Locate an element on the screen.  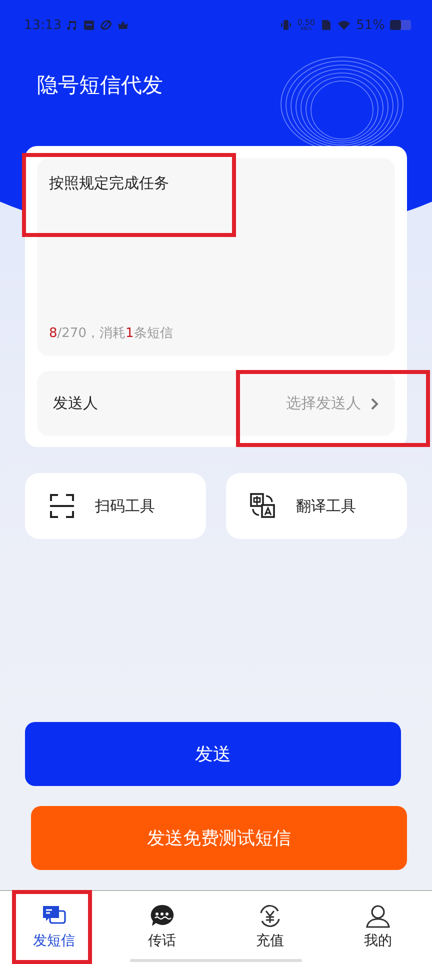
battery-icon is located at coordinates (401, 25).